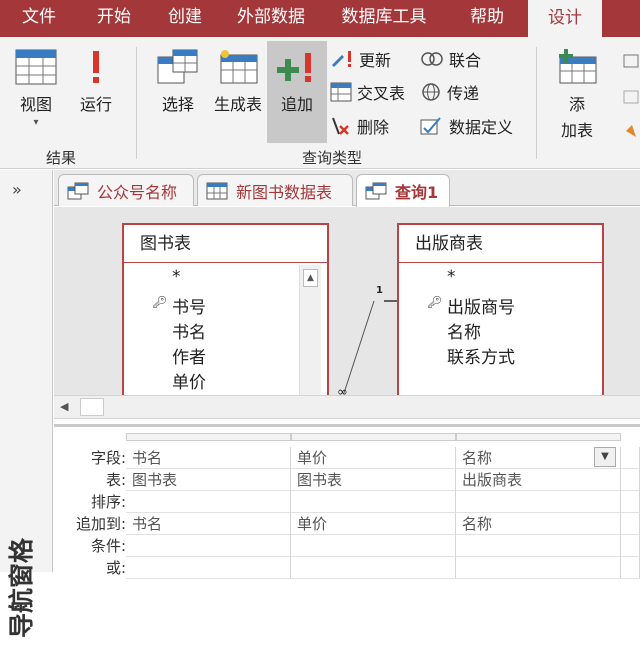  I want to click on exclamation-icon, so click(96, 67).